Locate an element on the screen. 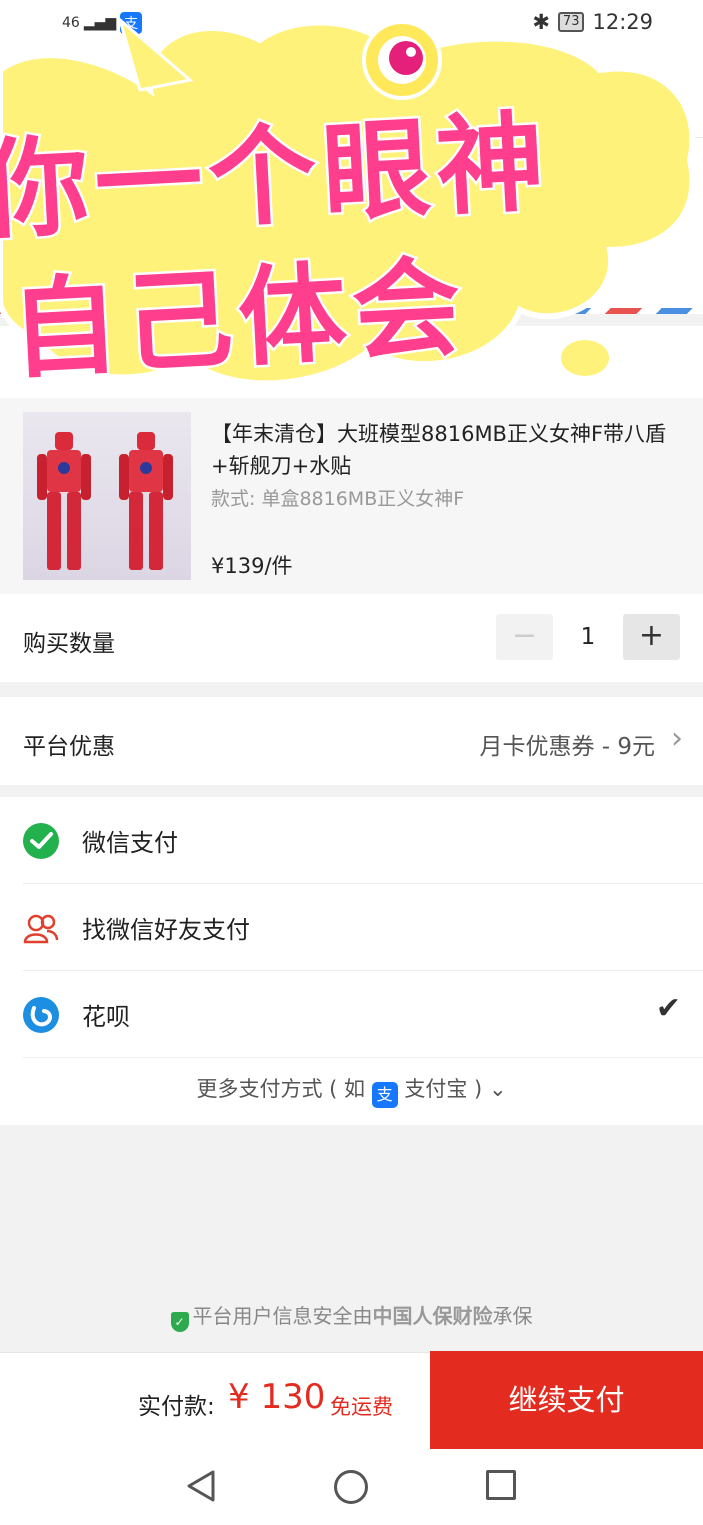 The image size is (703, 1525). payment-option-huabei: 花呗 ✔ is located at coordinates (351, 1014).